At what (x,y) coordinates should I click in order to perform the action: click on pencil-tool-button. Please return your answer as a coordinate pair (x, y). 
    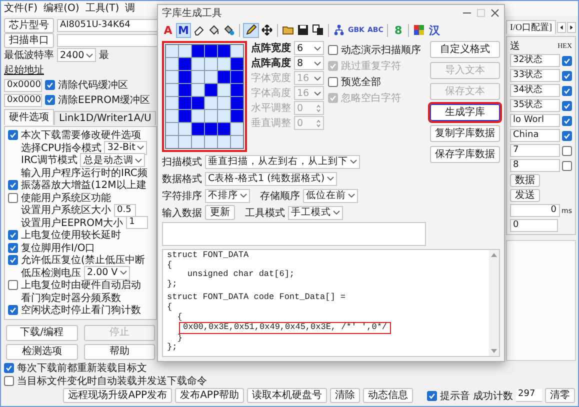
    Looking at the image, I should click on (250, 30).